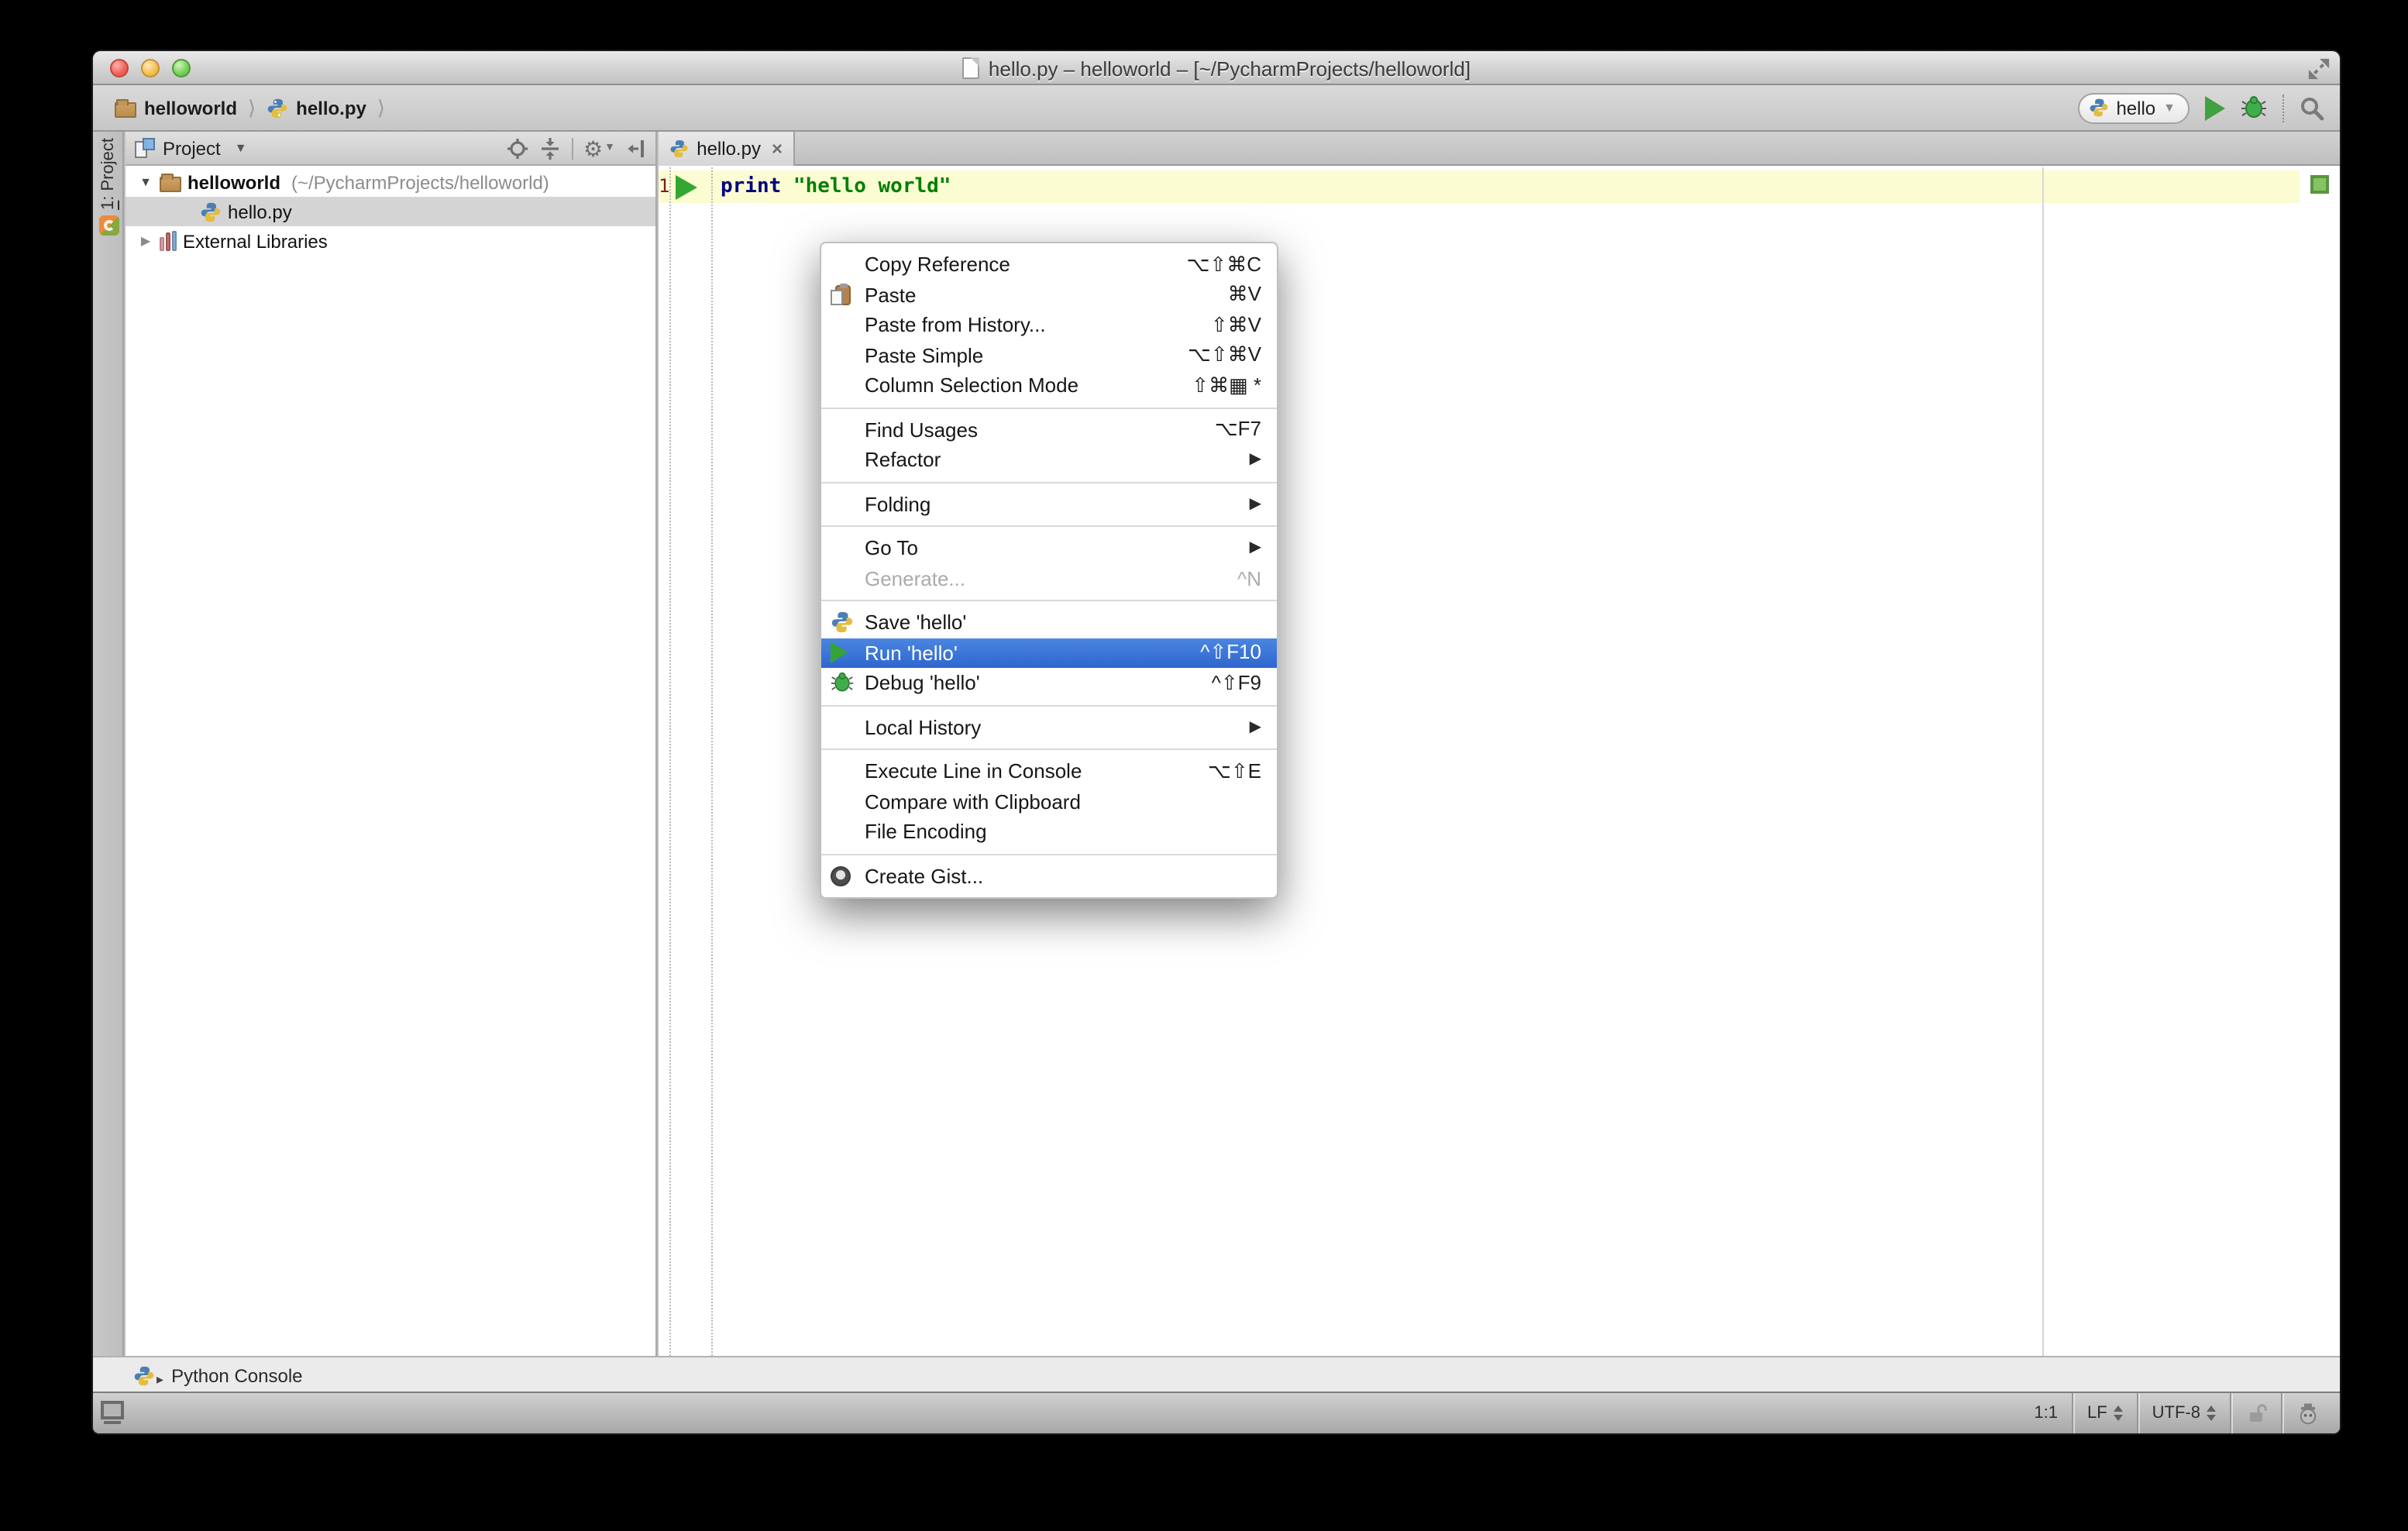 The height and width of the screenshot is (1531, 2408). Describe the element at coordinates (190, 108) in the screenshot. I see `breadcrumb-project: helloworld` at that location.